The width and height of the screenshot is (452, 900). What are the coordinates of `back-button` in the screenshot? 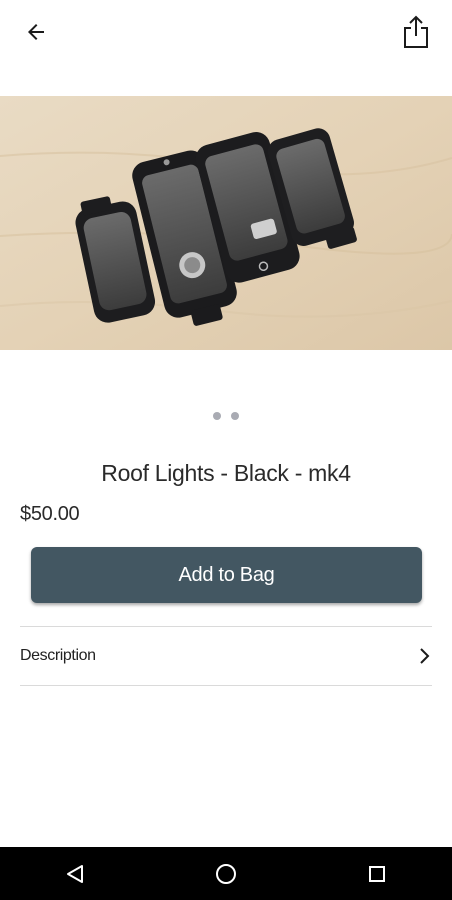 It's located at (36, 32).